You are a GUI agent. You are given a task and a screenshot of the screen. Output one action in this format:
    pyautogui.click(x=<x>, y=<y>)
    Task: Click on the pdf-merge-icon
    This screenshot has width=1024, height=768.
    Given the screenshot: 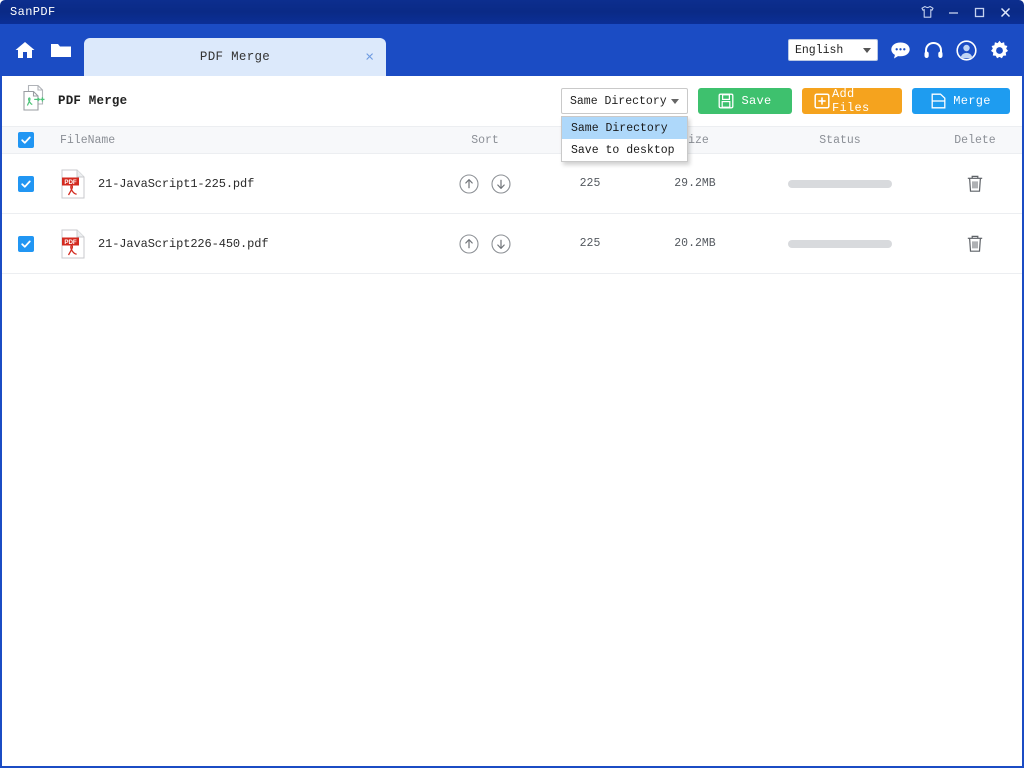 What is the action you would take?
    pyautogui.click(x=34, y=101)
    